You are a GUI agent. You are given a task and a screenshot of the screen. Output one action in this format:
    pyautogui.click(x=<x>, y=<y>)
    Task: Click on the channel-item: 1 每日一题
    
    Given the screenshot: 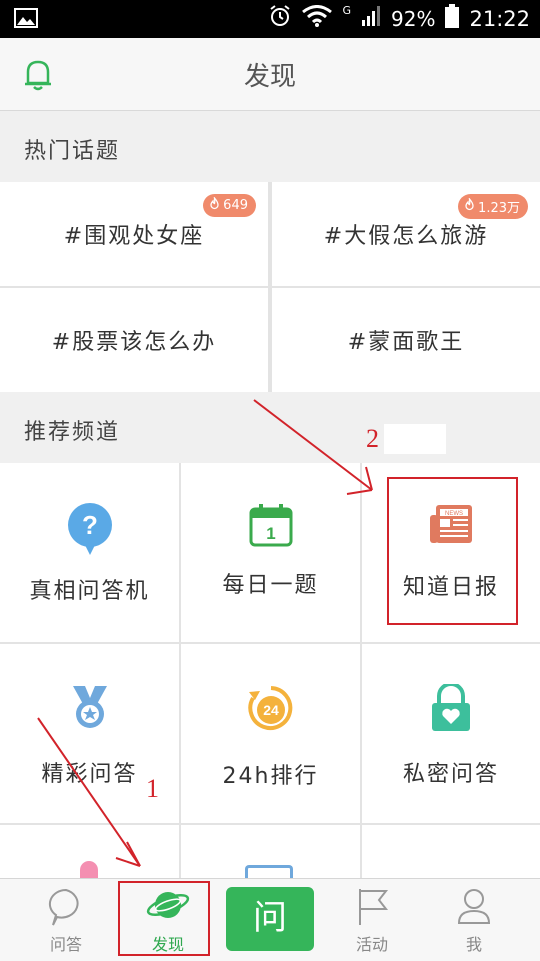 What is the action you would take?
    pyautogui.click(x=270, y=552)
    